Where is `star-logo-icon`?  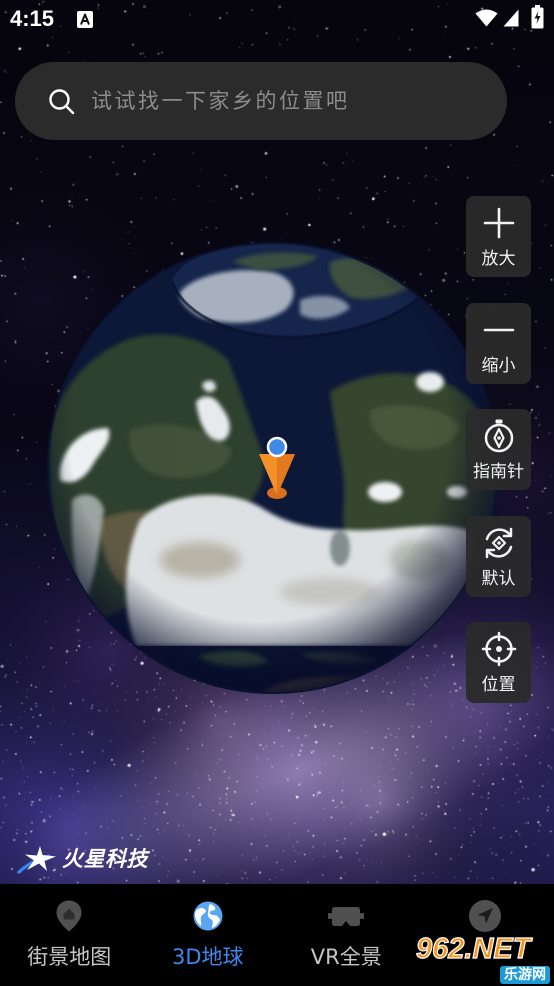
star-logo-icon is located at coordinates (38, 859).